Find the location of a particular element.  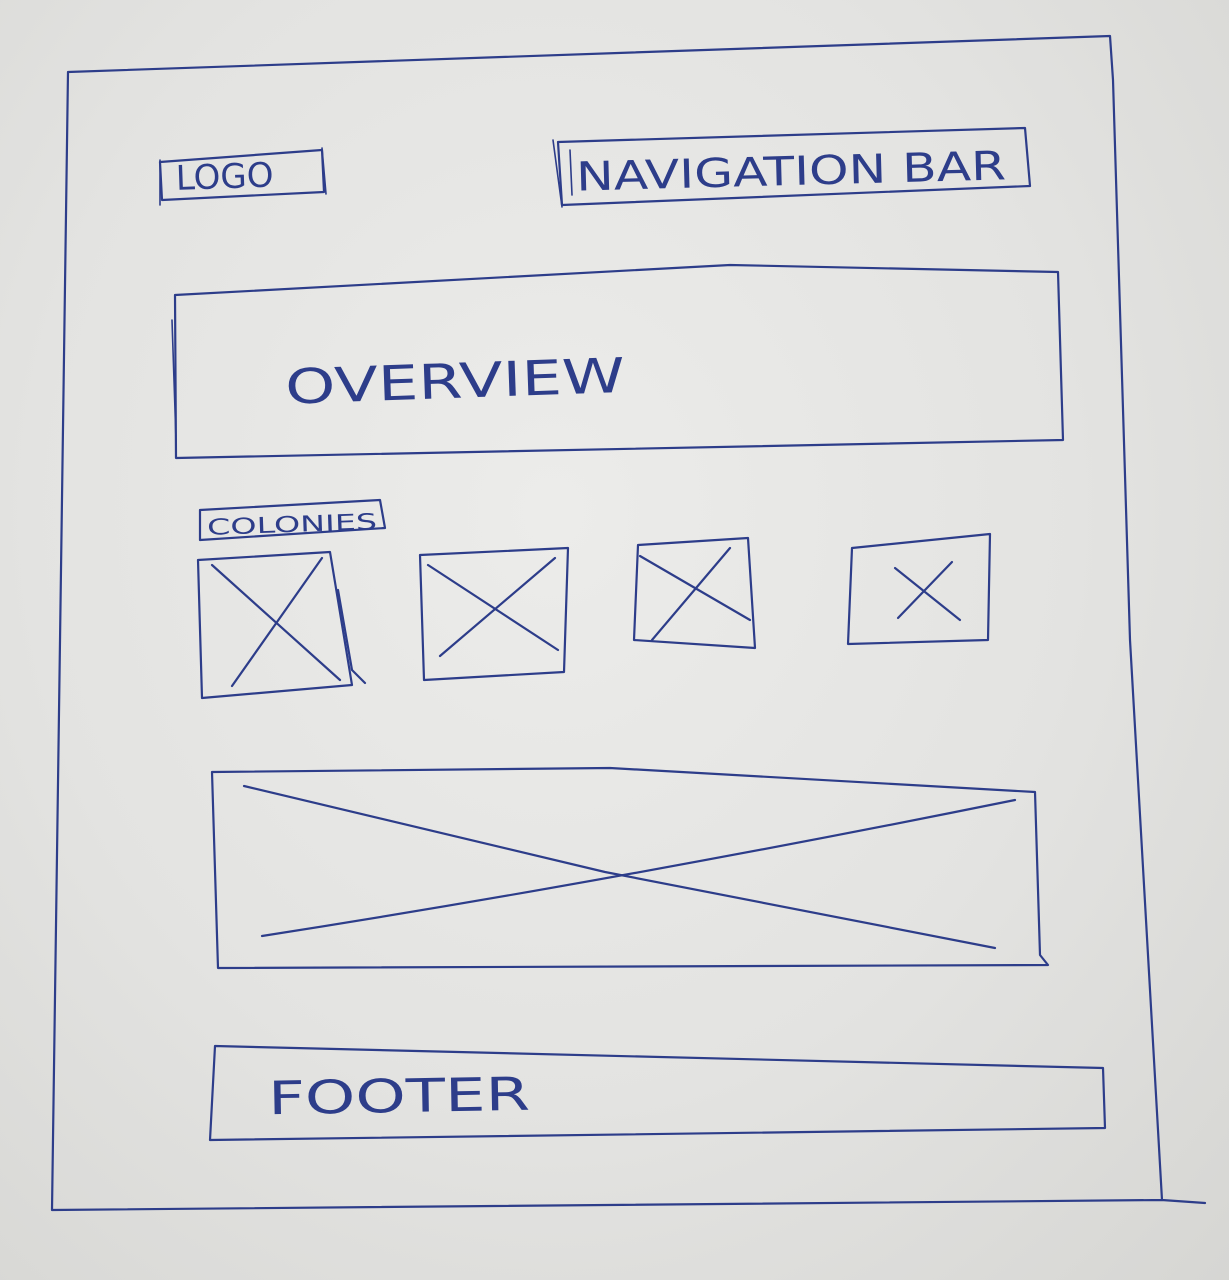

logo-placeholder: LOGO is located at coordinates (242, 176).